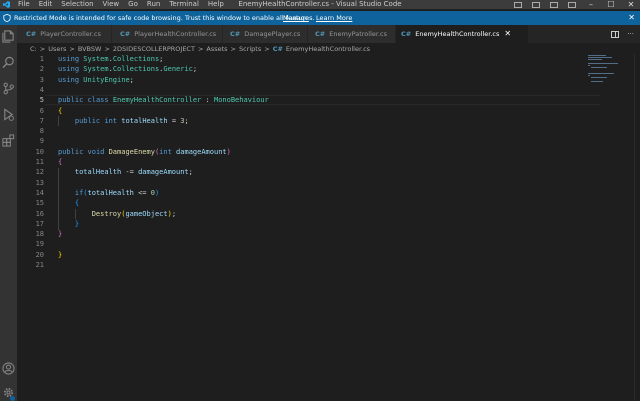 This screenshot has width=640, height=401. I want to click on banner-close-button: ✕, so click(631, 18).